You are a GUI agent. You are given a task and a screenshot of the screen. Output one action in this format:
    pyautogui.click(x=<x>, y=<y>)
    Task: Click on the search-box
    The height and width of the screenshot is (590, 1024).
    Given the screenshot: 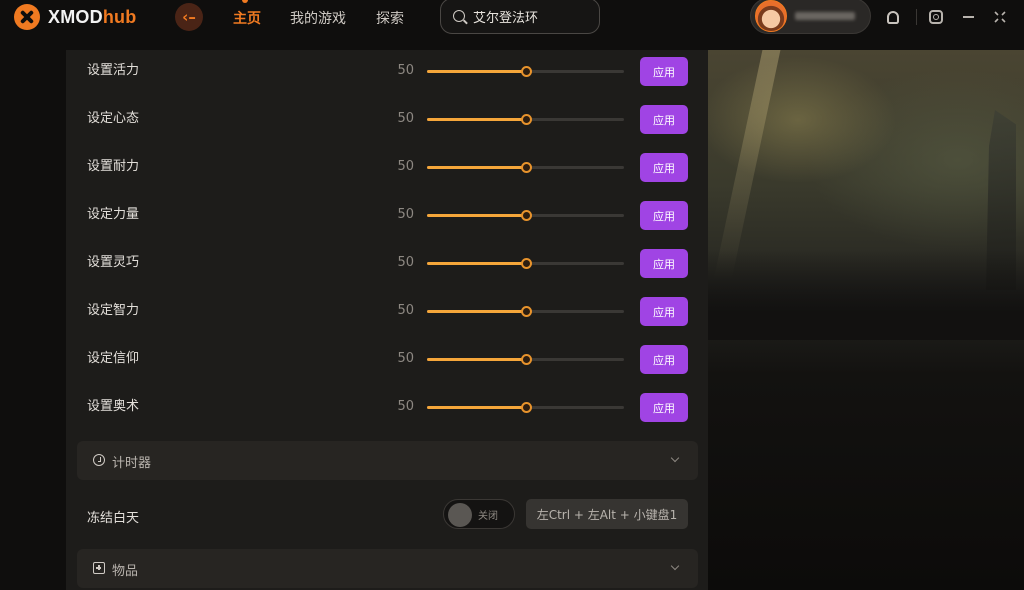 What is the action you would take?
    pyautogui.click(x=520, y=17)
    